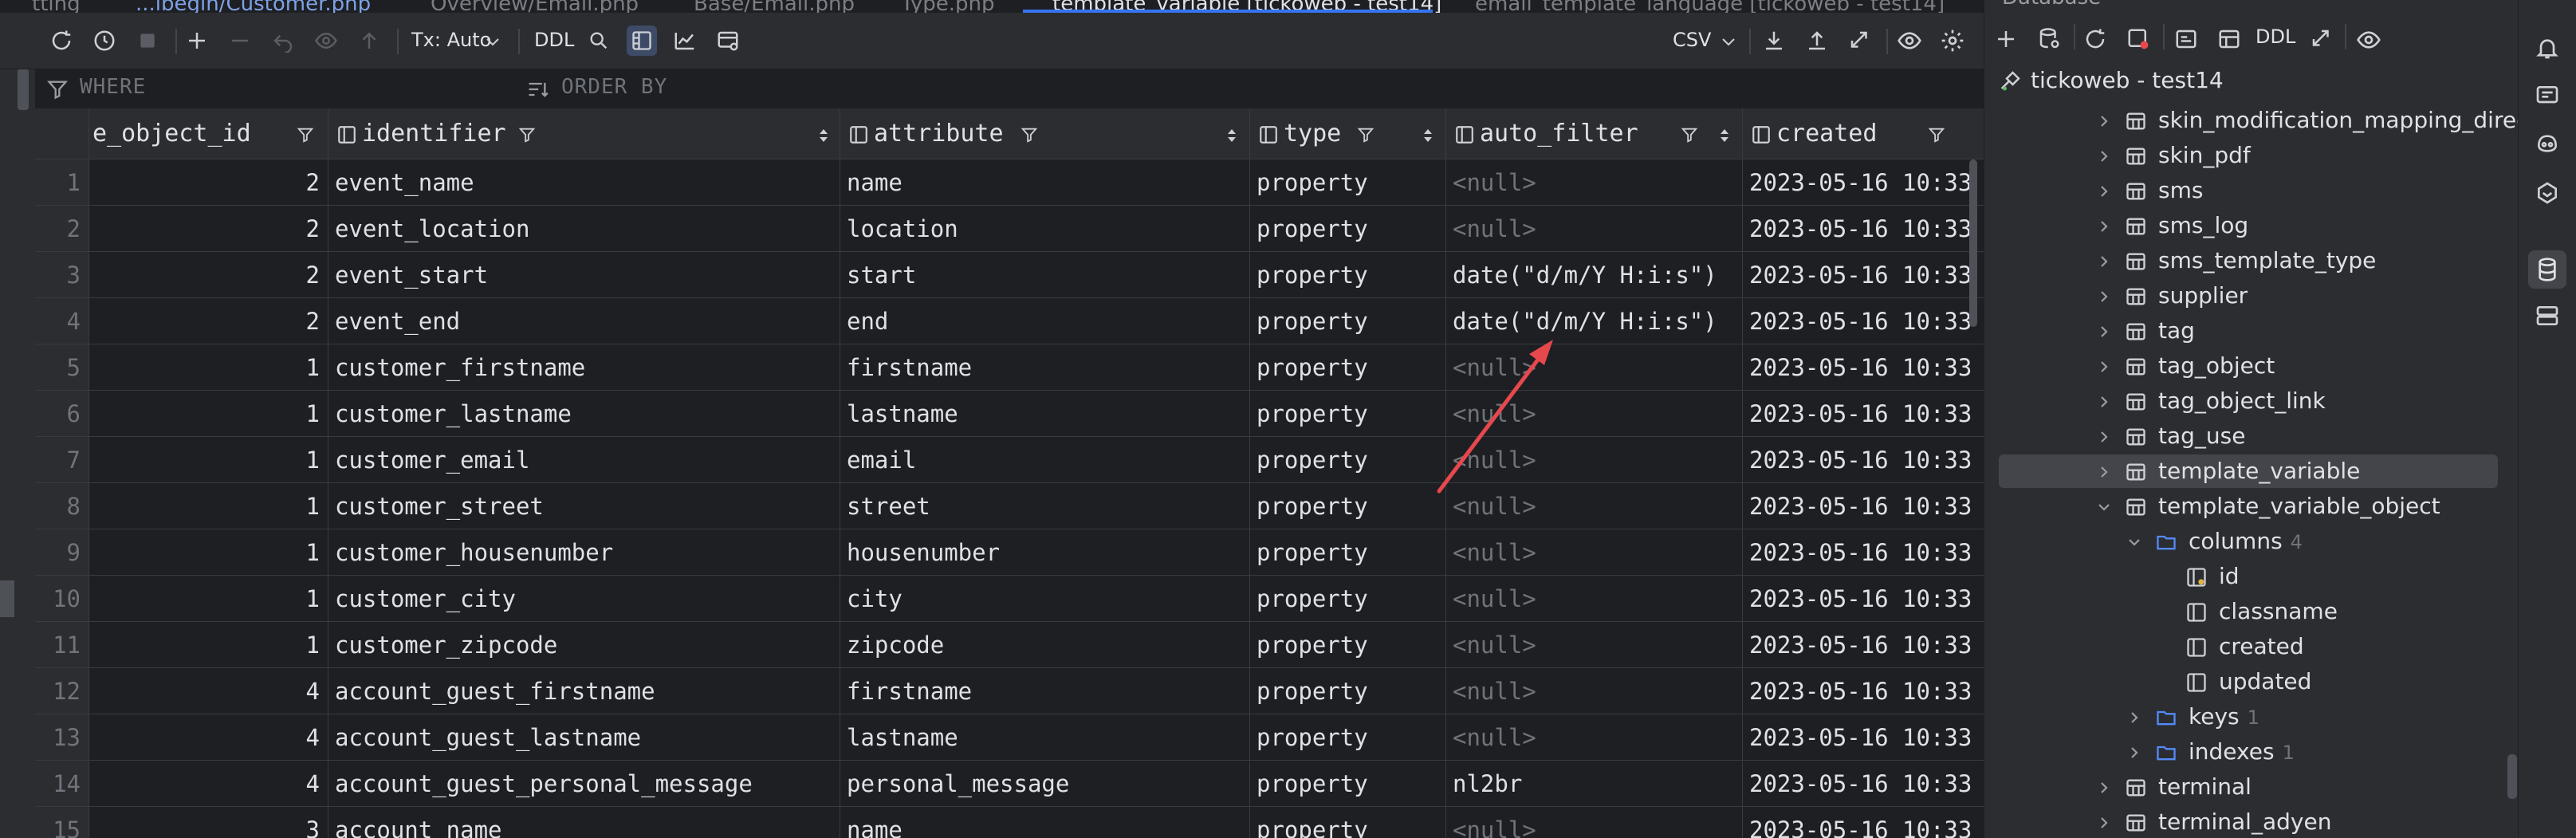 The height and width of the screenshot is (838, 2576). Describe the element at coordinates (2547, 48) in the screenshot. I see `notifications-icon` at that location.